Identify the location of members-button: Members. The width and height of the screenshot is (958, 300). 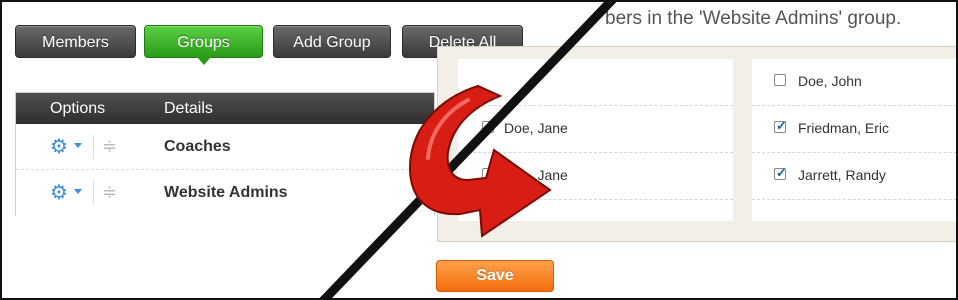
(75, 41).